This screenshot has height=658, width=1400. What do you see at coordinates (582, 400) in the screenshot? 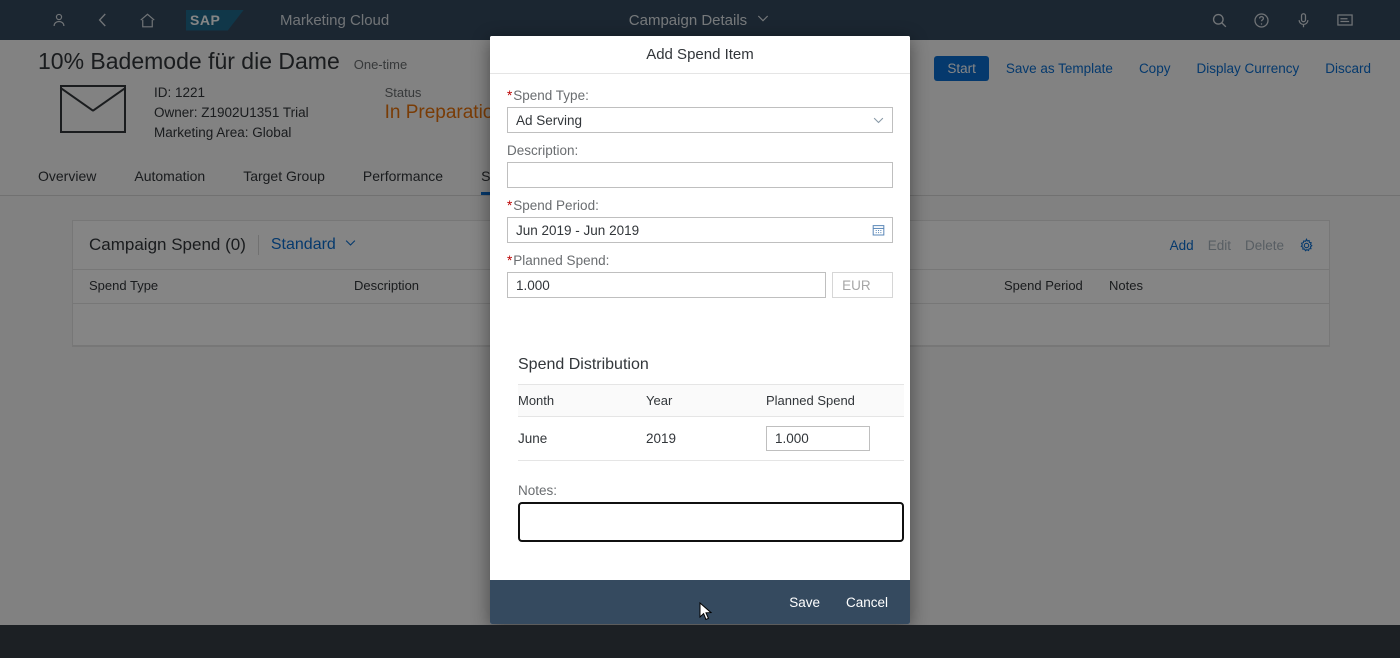
I see `column-month: Month` at bounding box center [582, 400].